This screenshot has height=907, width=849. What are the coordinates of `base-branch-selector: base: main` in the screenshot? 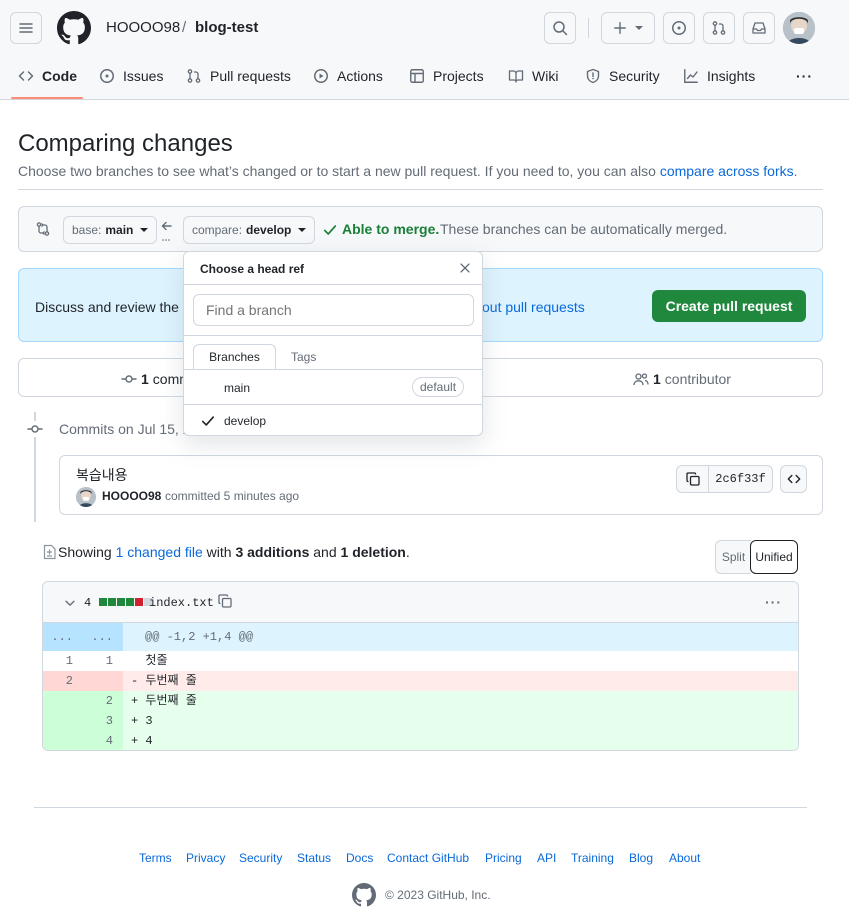 It's located at (110, 230).